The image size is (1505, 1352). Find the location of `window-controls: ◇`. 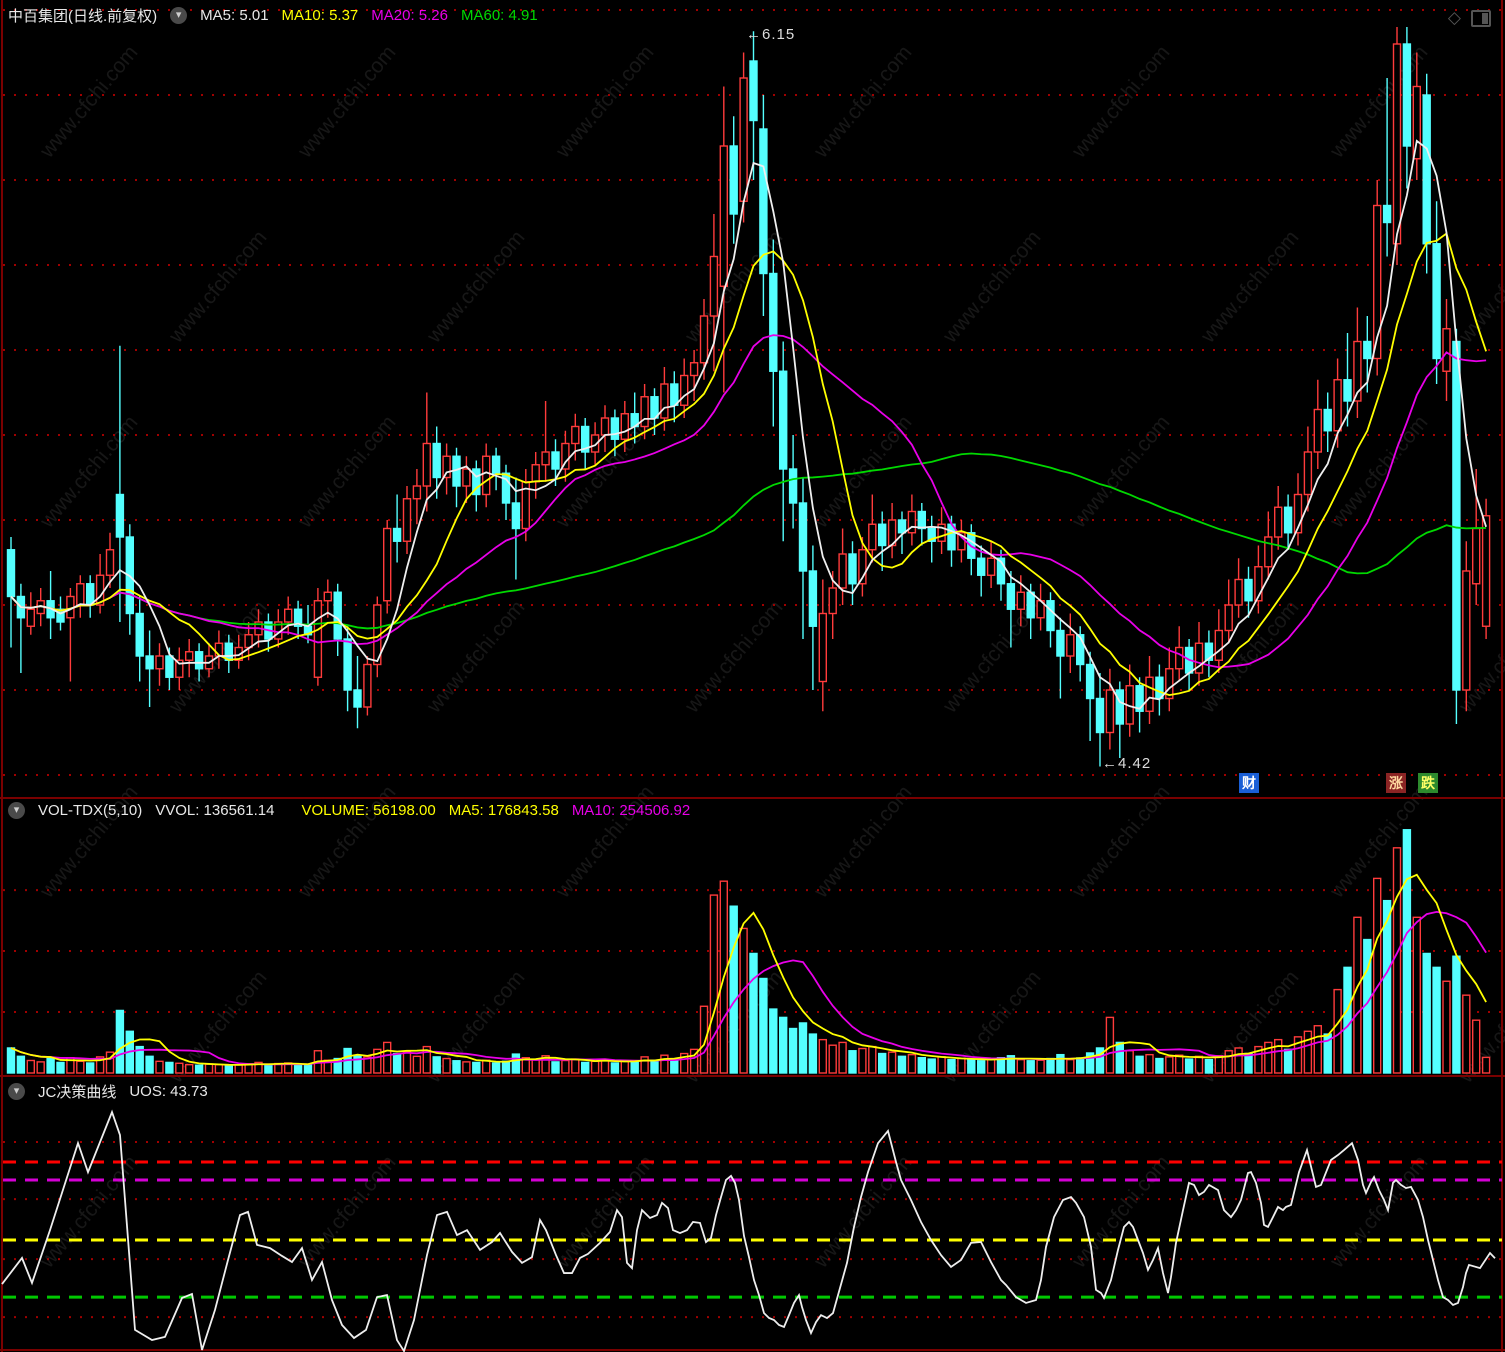

window-controls: ◇ is located at coordinates (1469, 18).